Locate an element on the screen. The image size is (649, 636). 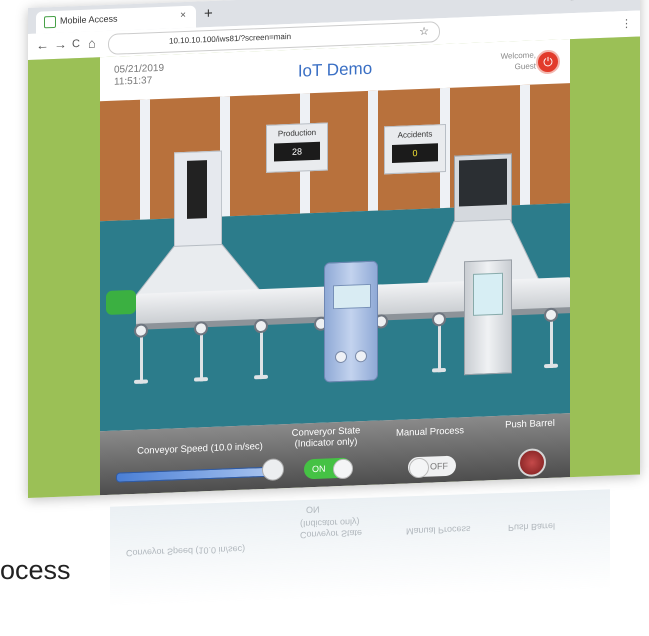
production-counter: Production 28 is located at coordinates (297, 147).